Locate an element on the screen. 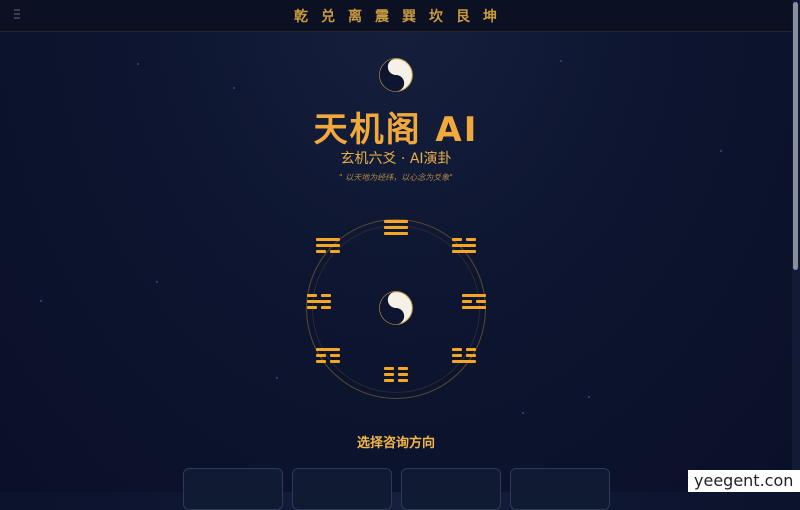  yin-yang-icon is located at coordinates (396, 75).